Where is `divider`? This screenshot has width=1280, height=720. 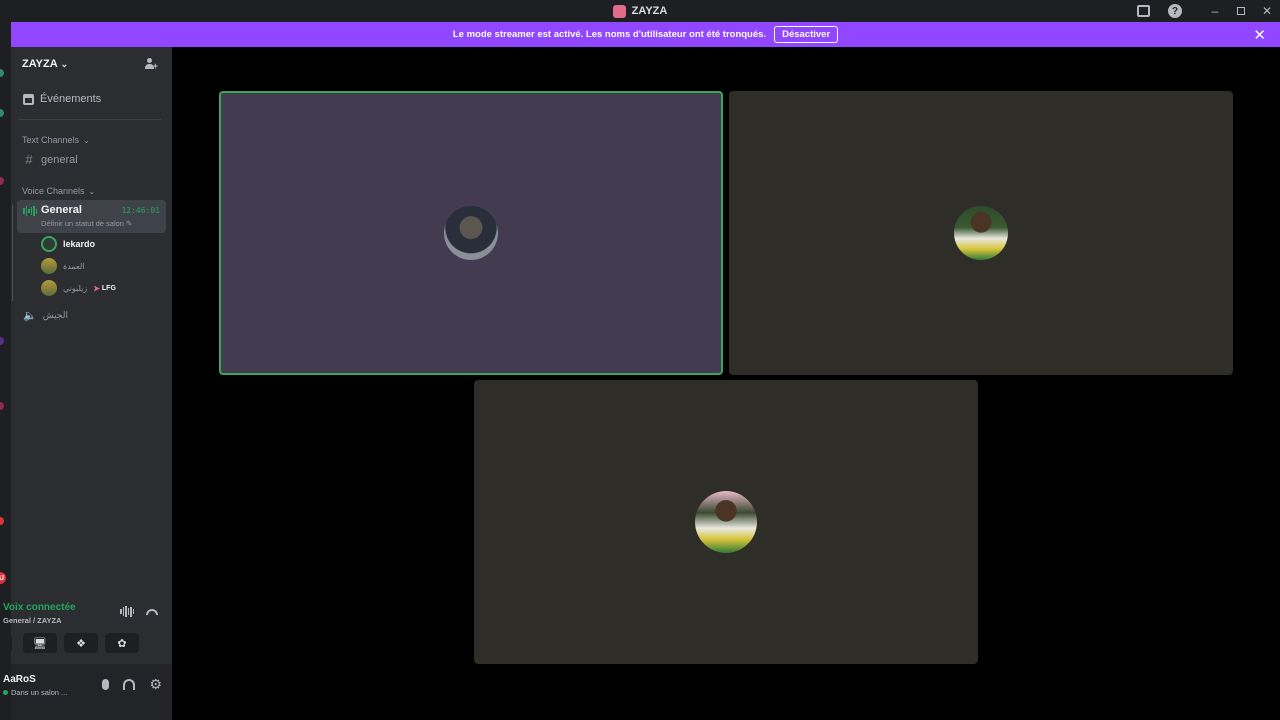 divider is located at coordinates (90, 119).